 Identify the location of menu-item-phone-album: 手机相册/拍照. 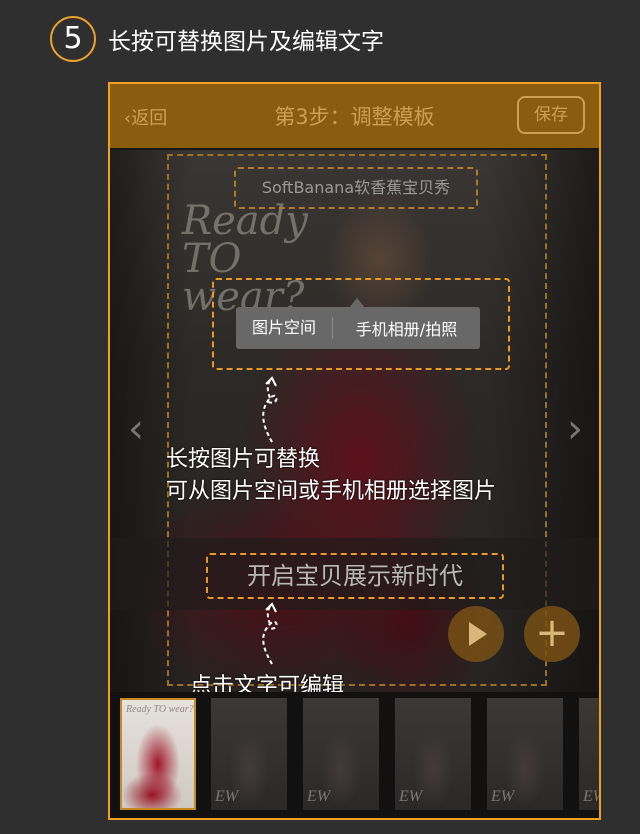
(406, 328).